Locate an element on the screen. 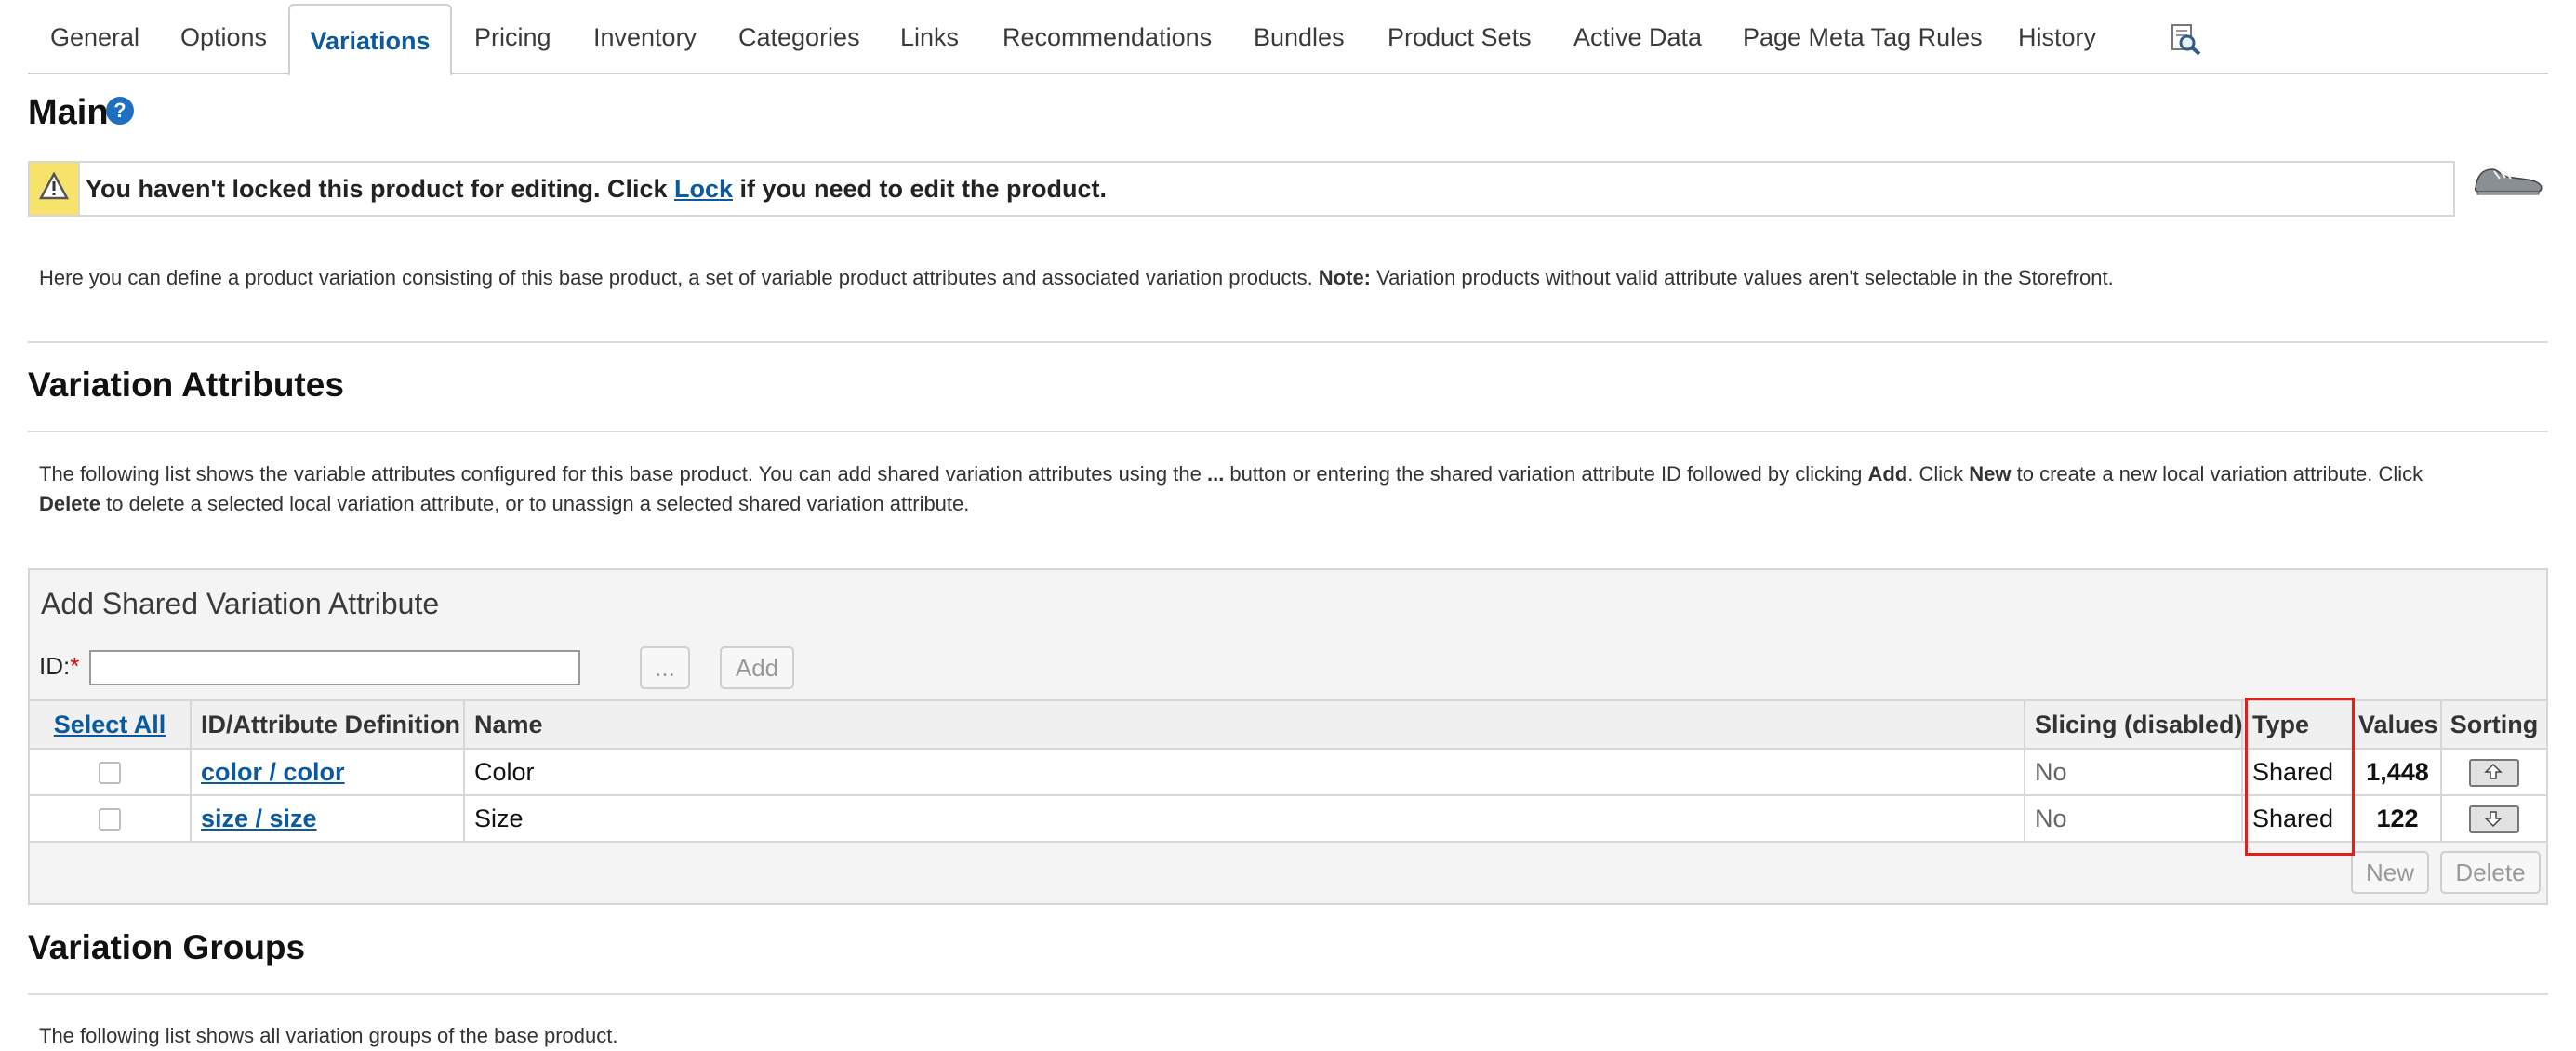 This screenshot has width=2576, height=1051. attribute-name: Color is located at coordinates (1244, 772).